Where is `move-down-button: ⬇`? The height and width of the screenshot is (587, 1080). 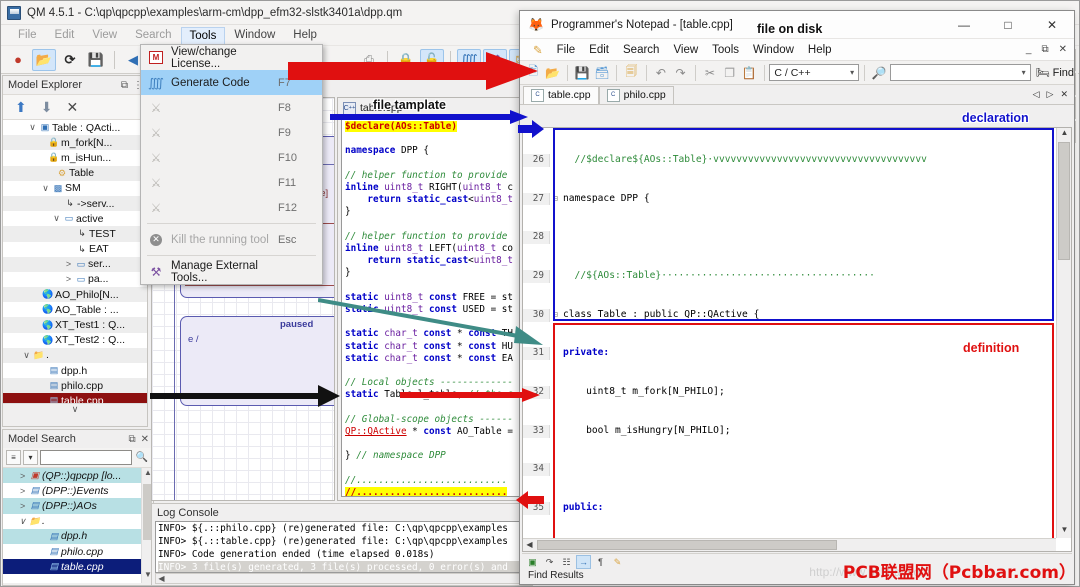
move-down-button: ⬇ is located at coordinates (47, 107).